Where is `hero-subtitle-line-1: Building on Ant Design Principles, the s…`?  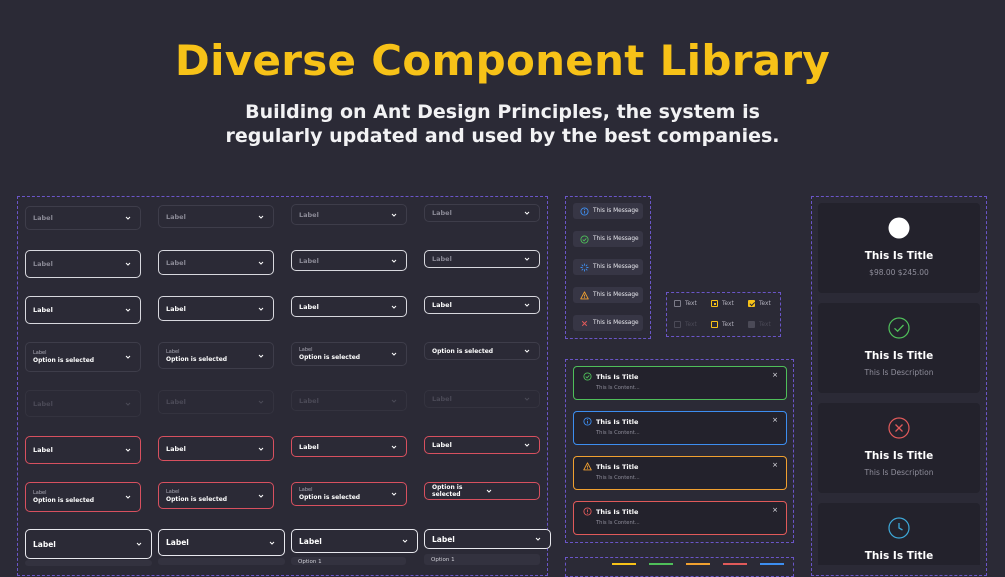 hero-subtitle-line-1: Building on Ant Design Principles, the s… is located at coordinates (502, 112).